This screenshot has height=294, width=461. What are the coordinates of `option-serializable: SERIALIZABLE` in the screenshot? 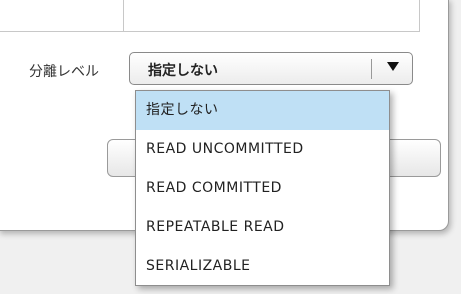 It's located at (262, 266).